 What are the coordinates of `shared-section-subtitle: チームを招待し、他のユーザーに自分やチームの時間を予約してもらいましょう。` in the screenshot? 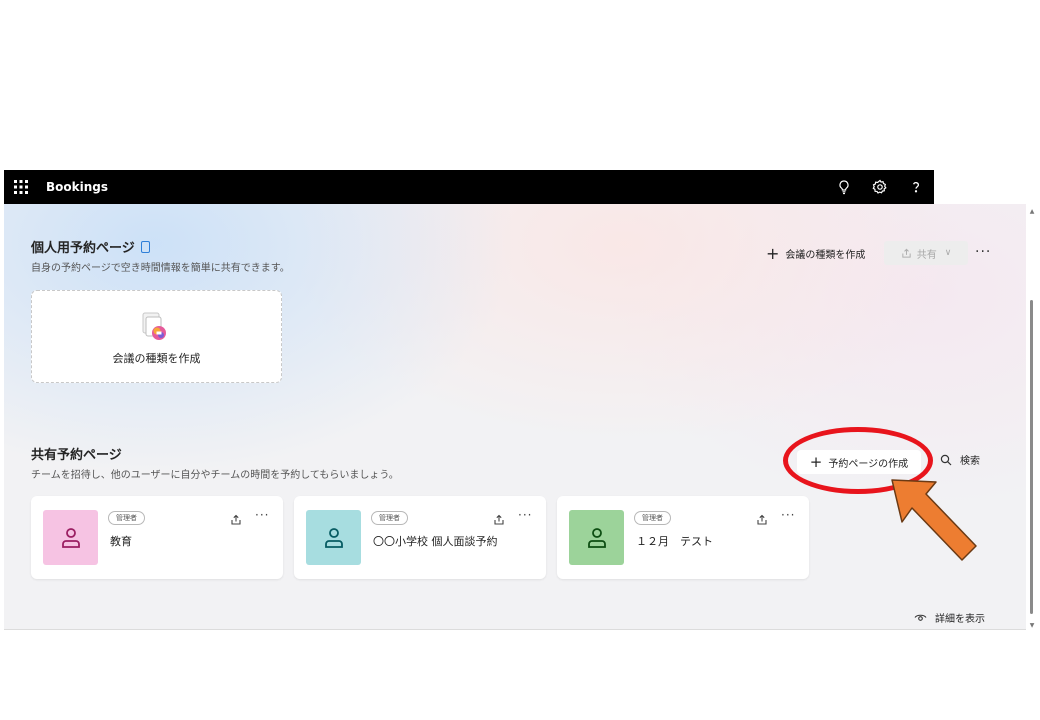 It's located at (215, 475).